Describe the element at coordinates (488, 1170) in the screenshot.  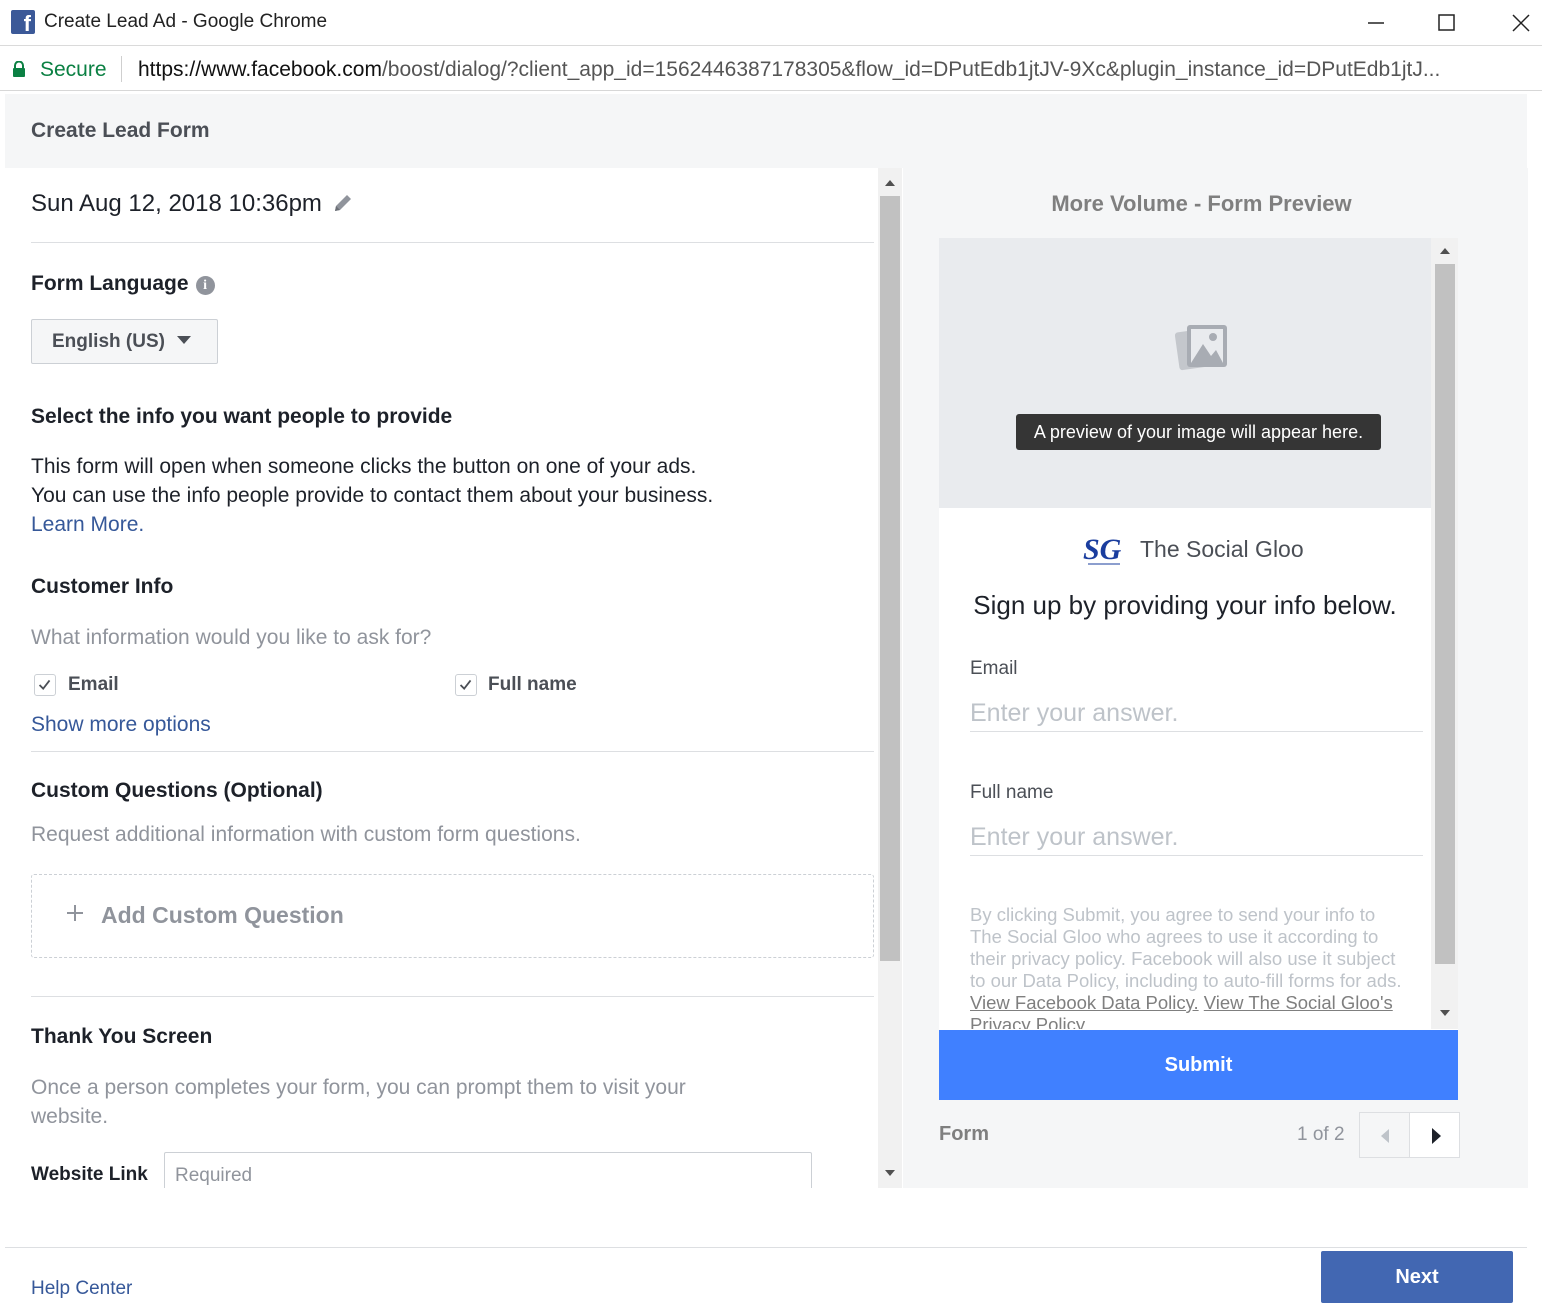
I see `website-link-input` at that location.